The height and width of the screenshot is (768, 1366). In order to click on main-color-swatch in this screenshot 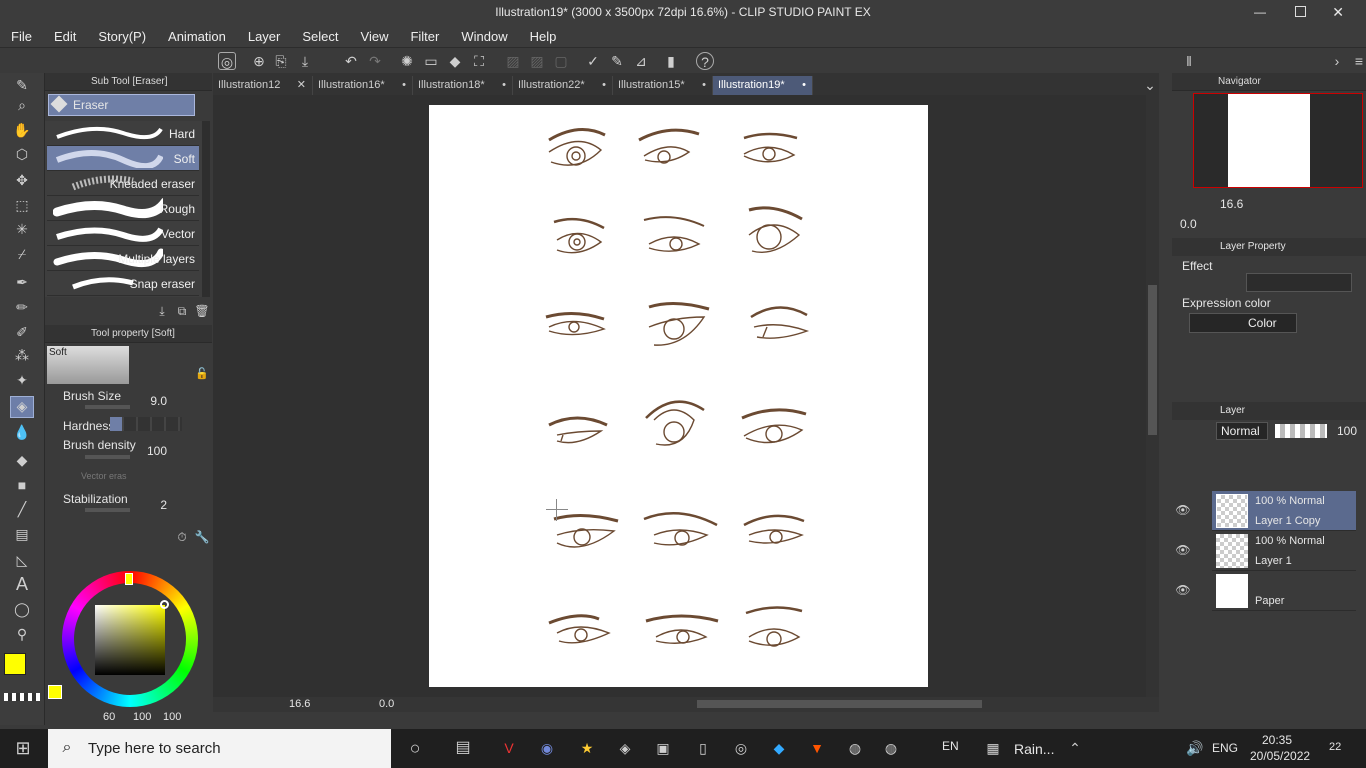, I will do `click(15, 664)`.